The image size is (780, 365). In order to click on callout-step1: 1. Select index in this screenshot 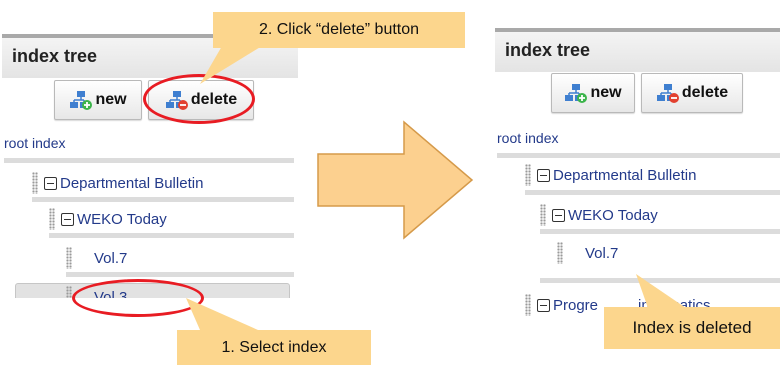, I will do `click(274, 347)`.